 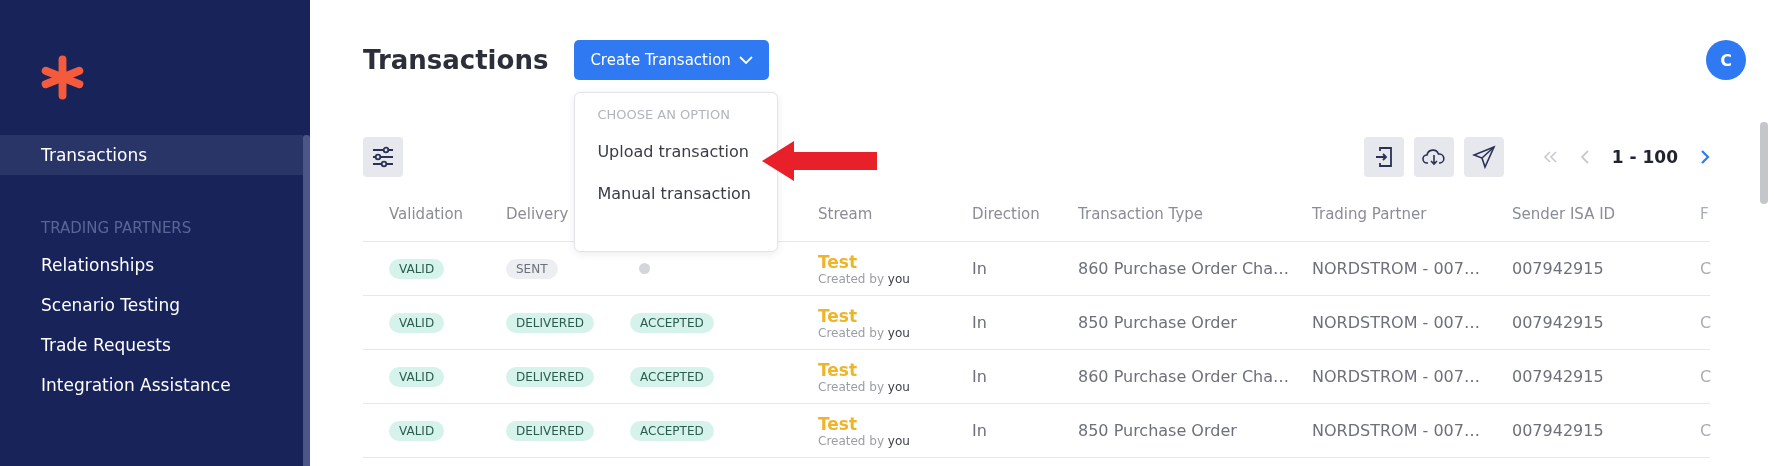 What do you see at coordinates (745, 60) in the screenshot?
I see `chevron-down-icon` at bounding box center [745, 60].